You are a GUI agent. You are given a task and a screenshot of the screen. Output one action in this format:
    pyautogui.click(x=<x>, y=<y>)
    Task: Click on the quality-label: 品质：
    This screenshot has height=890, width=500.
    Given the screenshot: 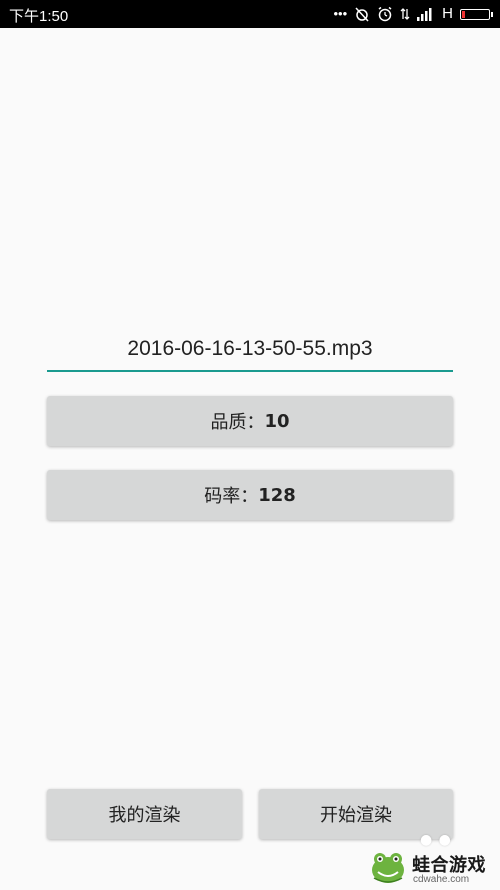 What is the action you would take?
    pyautogui.click(x=237, y=422)
    